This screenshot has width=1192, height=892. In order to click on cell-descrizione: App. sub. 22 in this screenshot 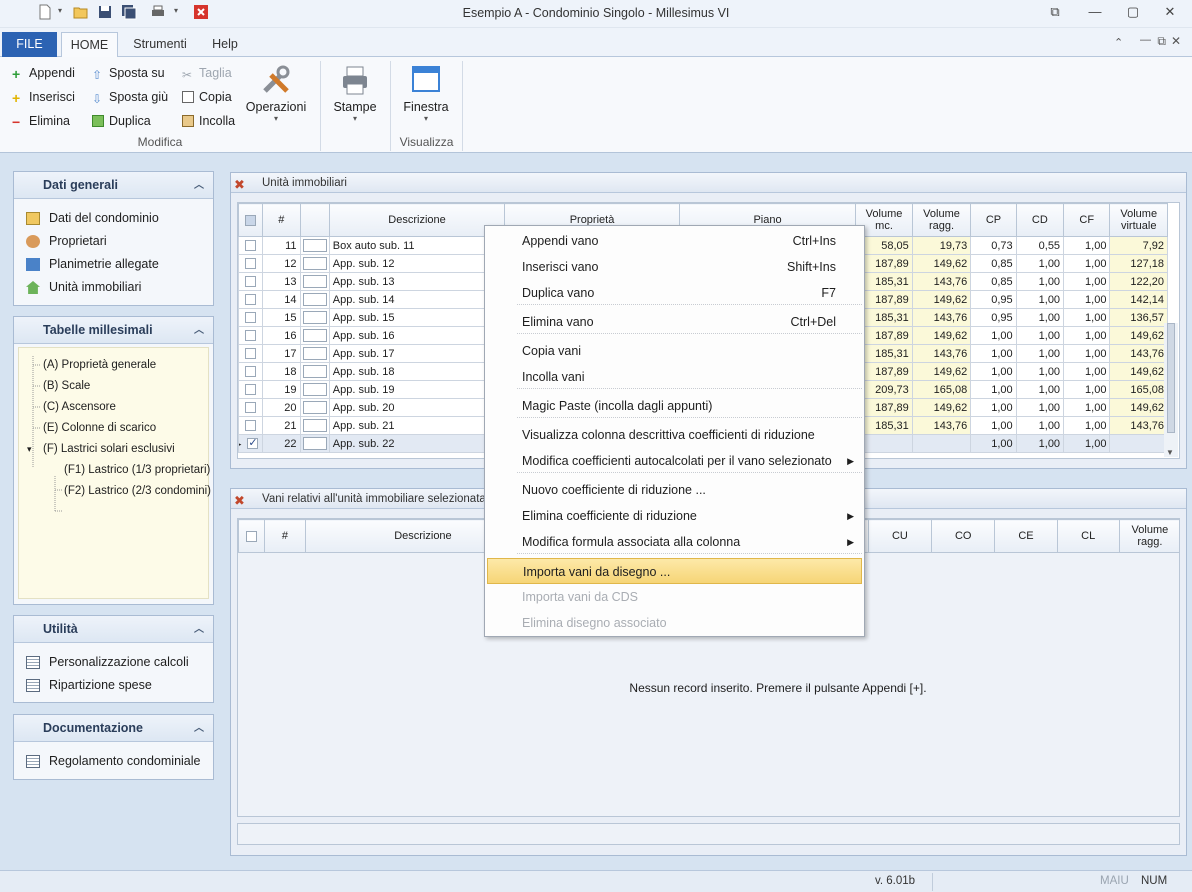, I will do `click(417, 443)`.